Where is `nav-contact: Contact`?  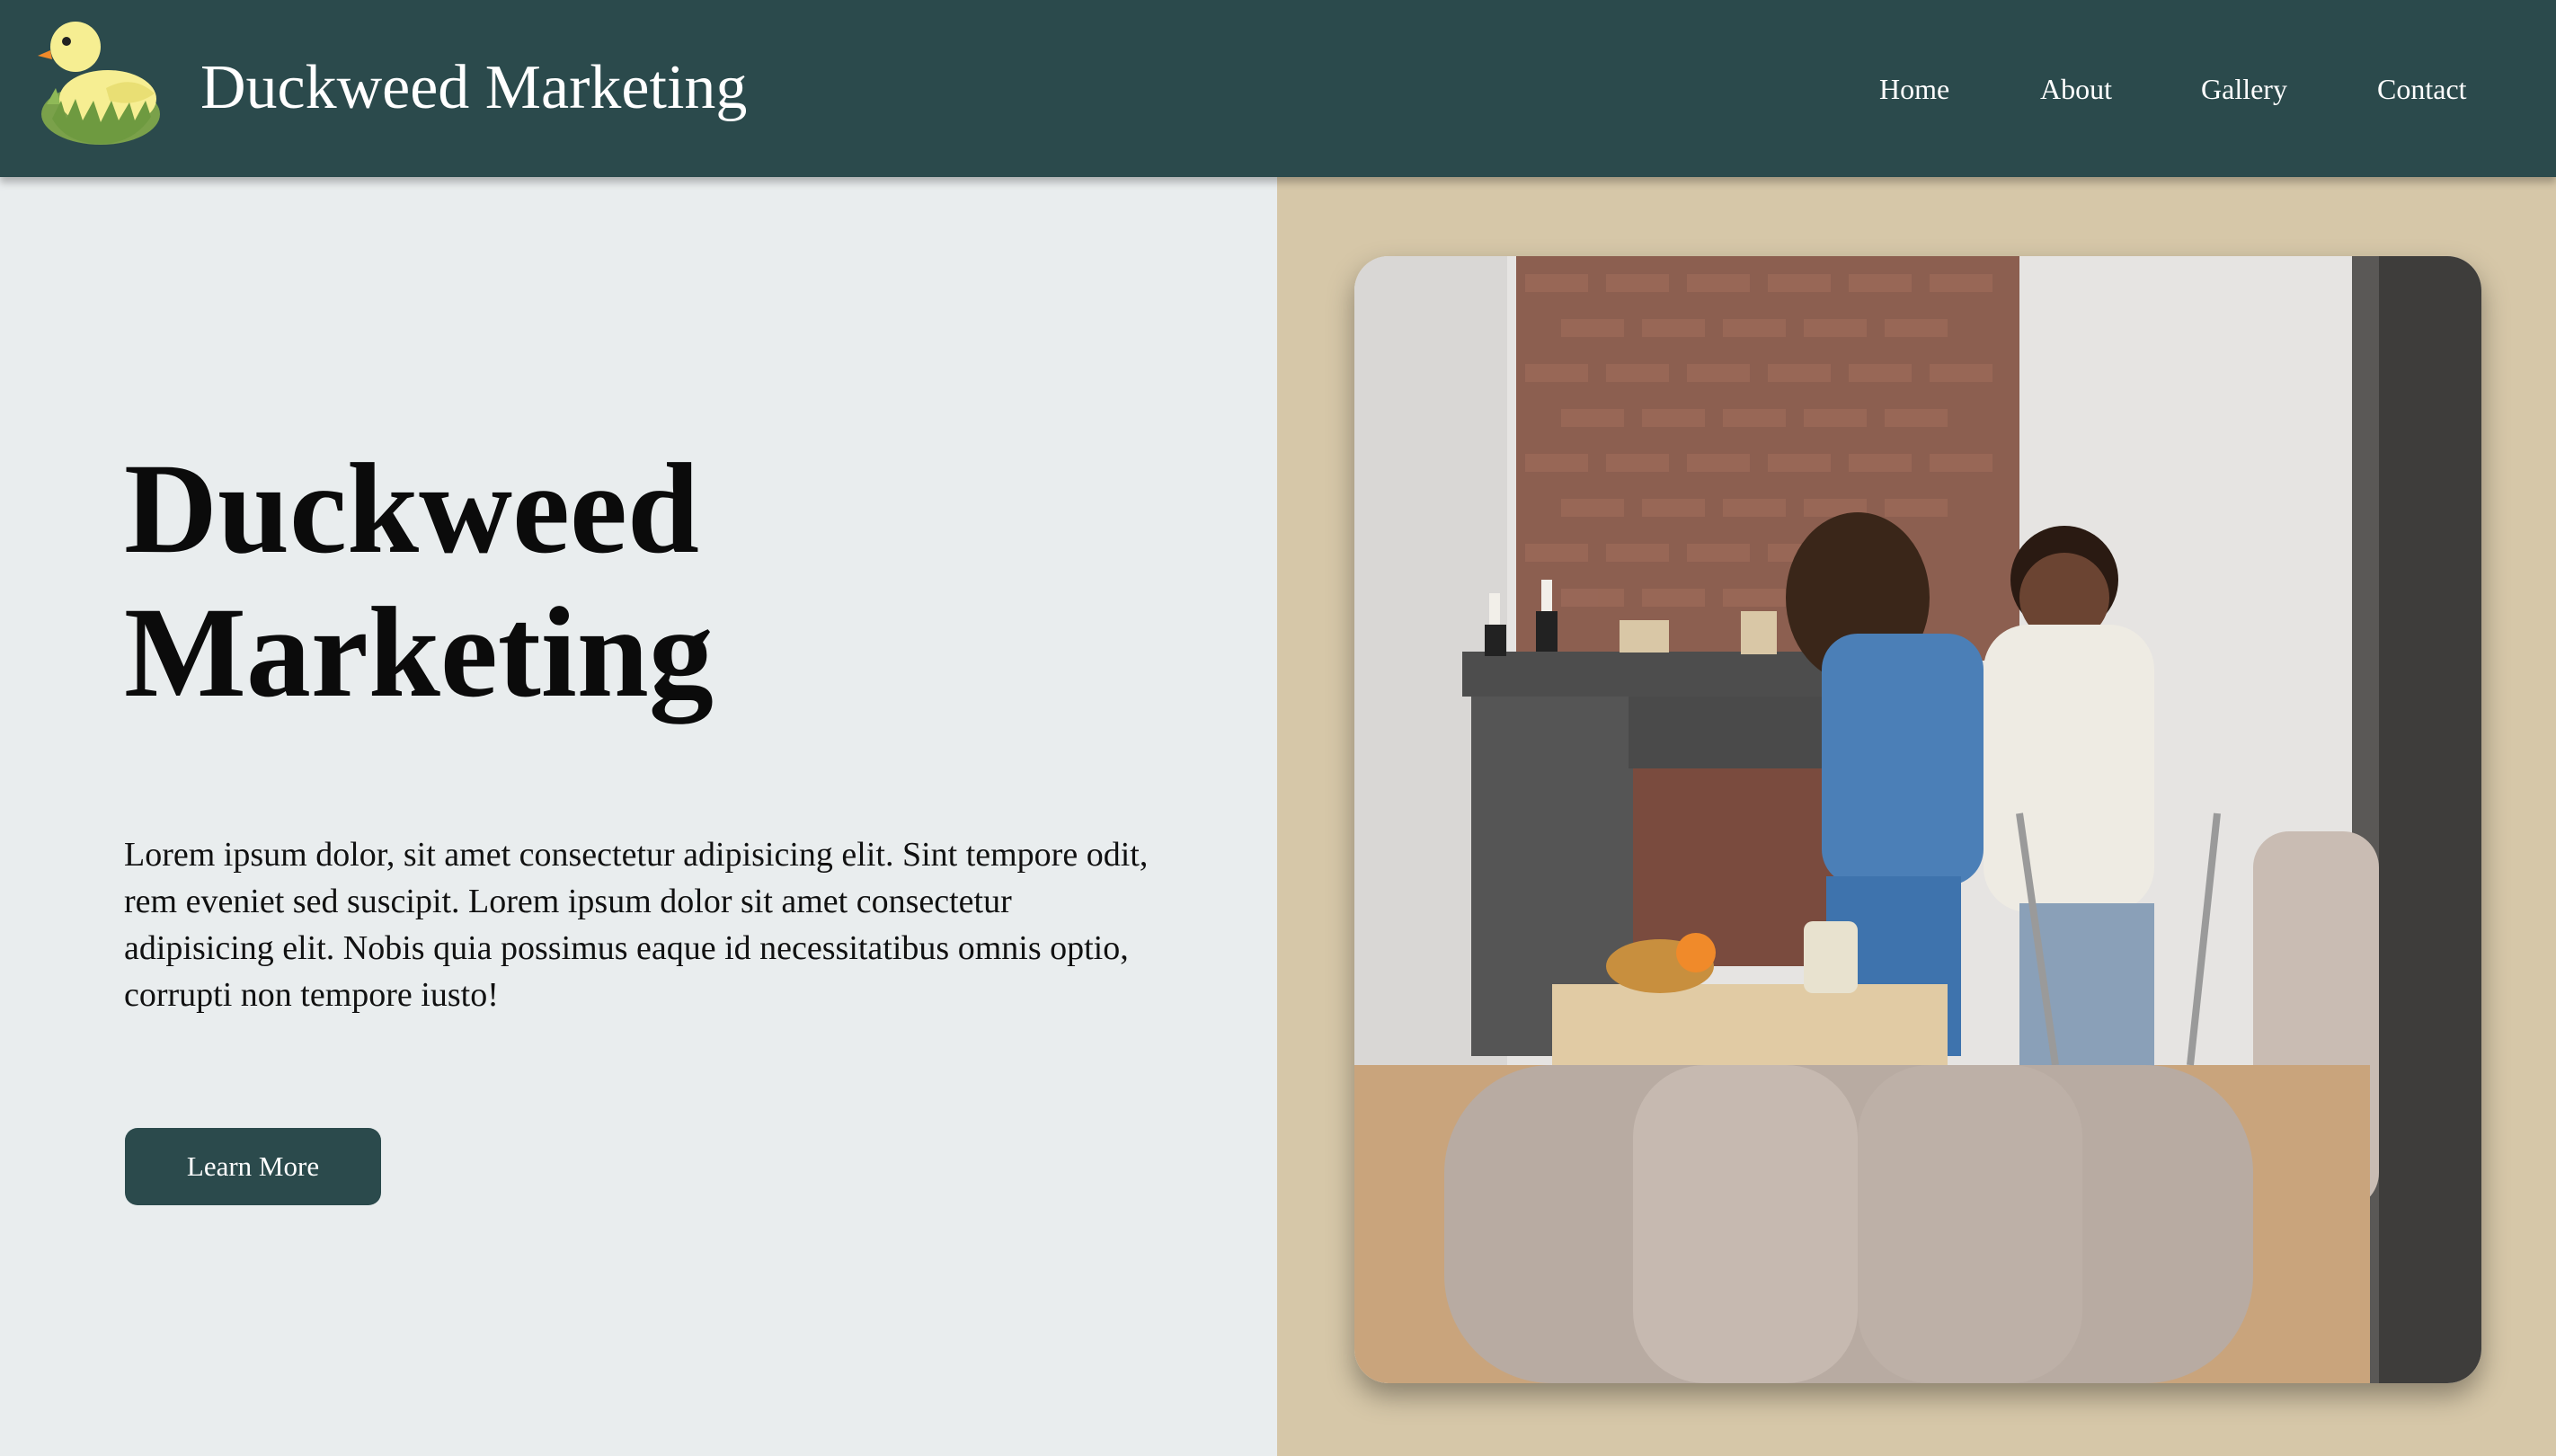 nav-contact: Contact is located at coordinates (2422, 89).